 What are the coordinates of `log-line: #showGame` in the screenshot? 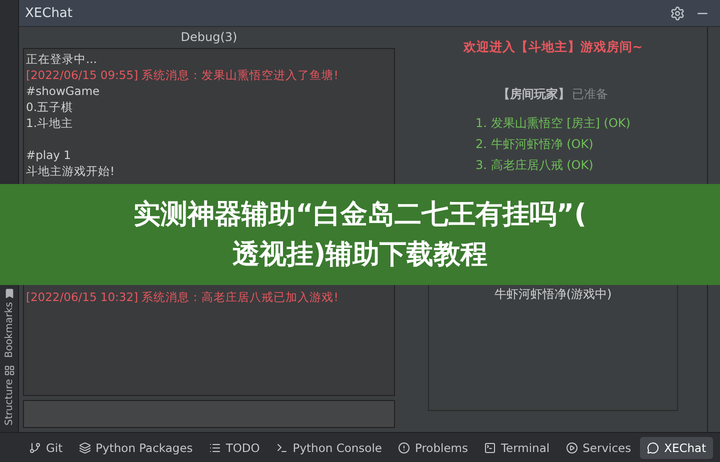 It's located at (63, 91).